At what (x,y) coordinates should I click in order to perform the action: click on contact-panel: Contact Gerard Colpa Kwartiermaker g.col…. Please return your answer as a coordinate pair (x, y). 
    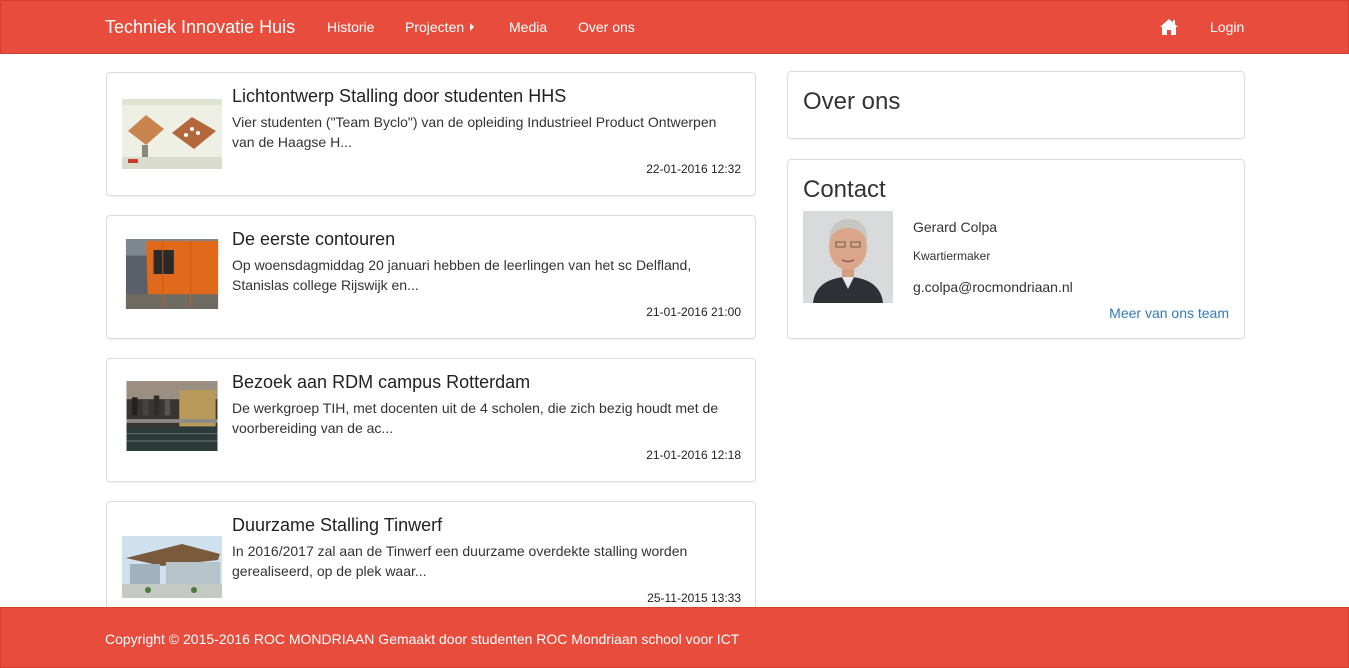
    Looking at the image, I should click on (1016, 249).